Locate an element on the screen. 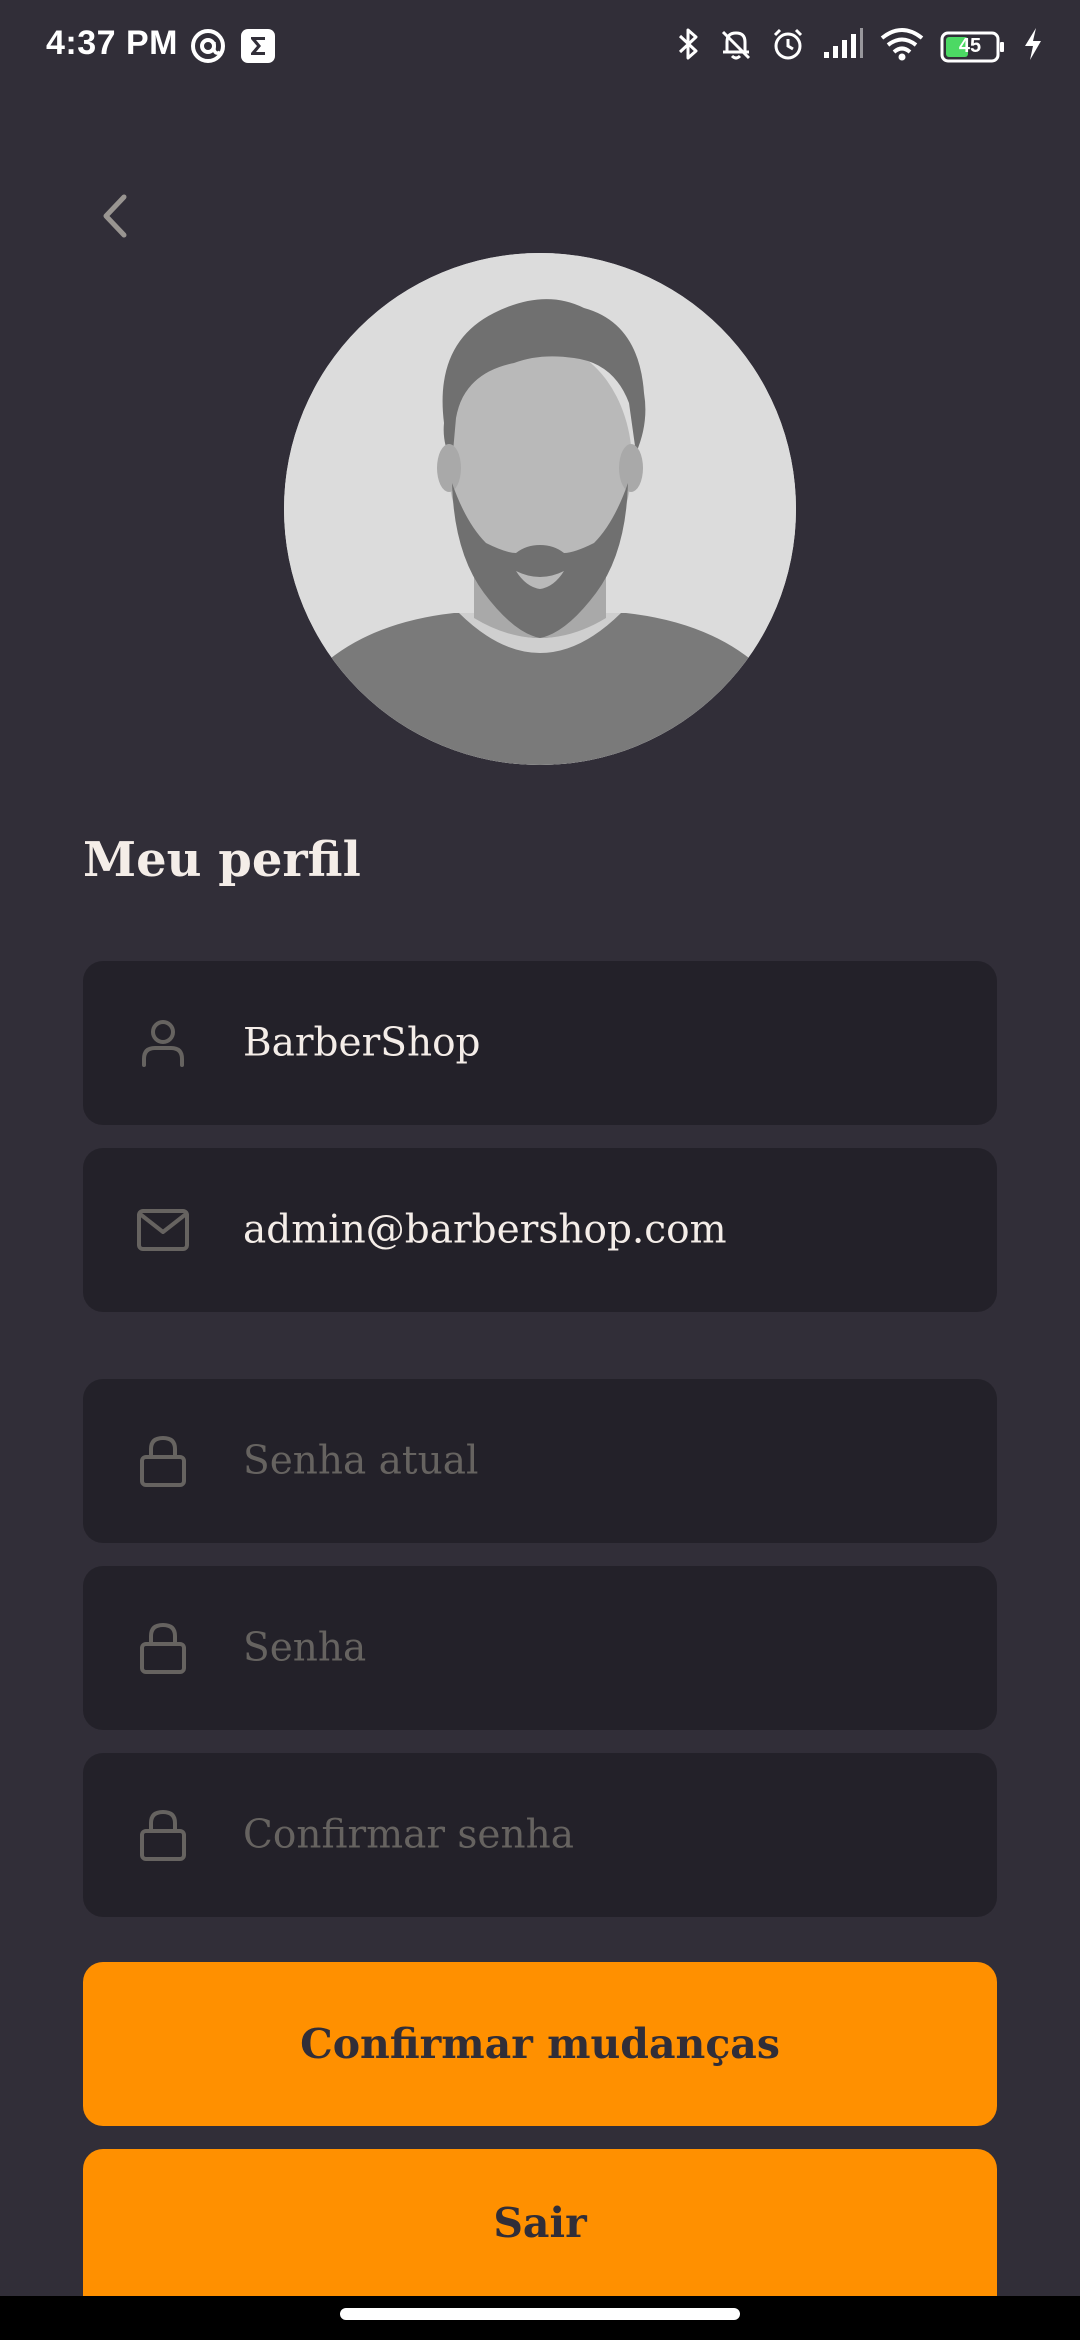  name-field: BarberShop is located at coordinates (540, 1043).